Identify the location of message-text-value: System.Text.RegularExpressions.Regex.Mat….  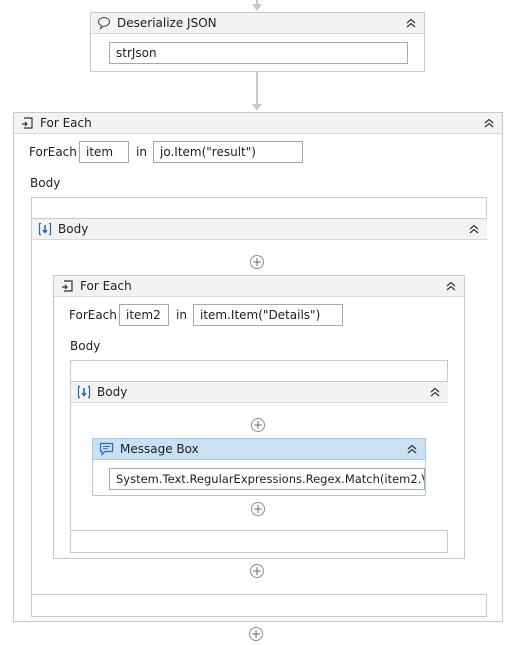
(270, 479).